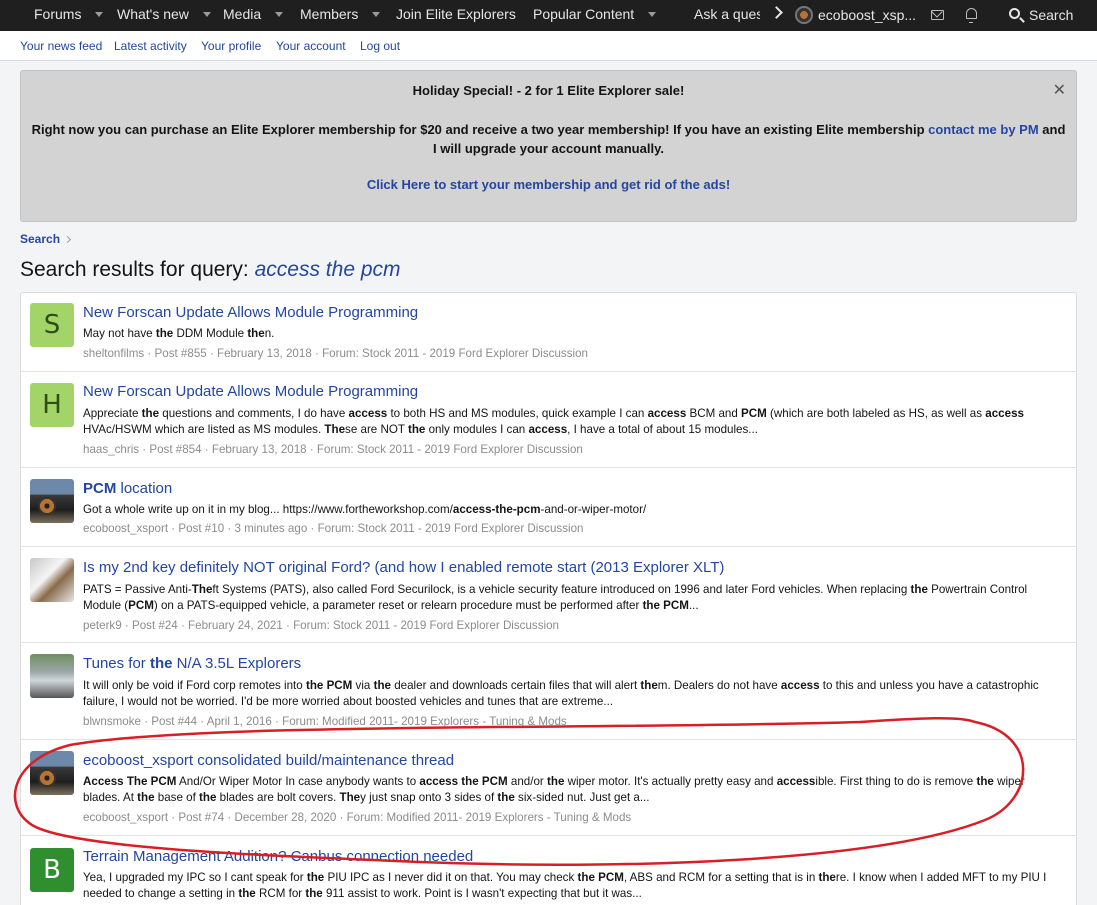  Describe the element at coordinates (69, 15) in the screenshot. I see `nav-forums: Forums` at that location.